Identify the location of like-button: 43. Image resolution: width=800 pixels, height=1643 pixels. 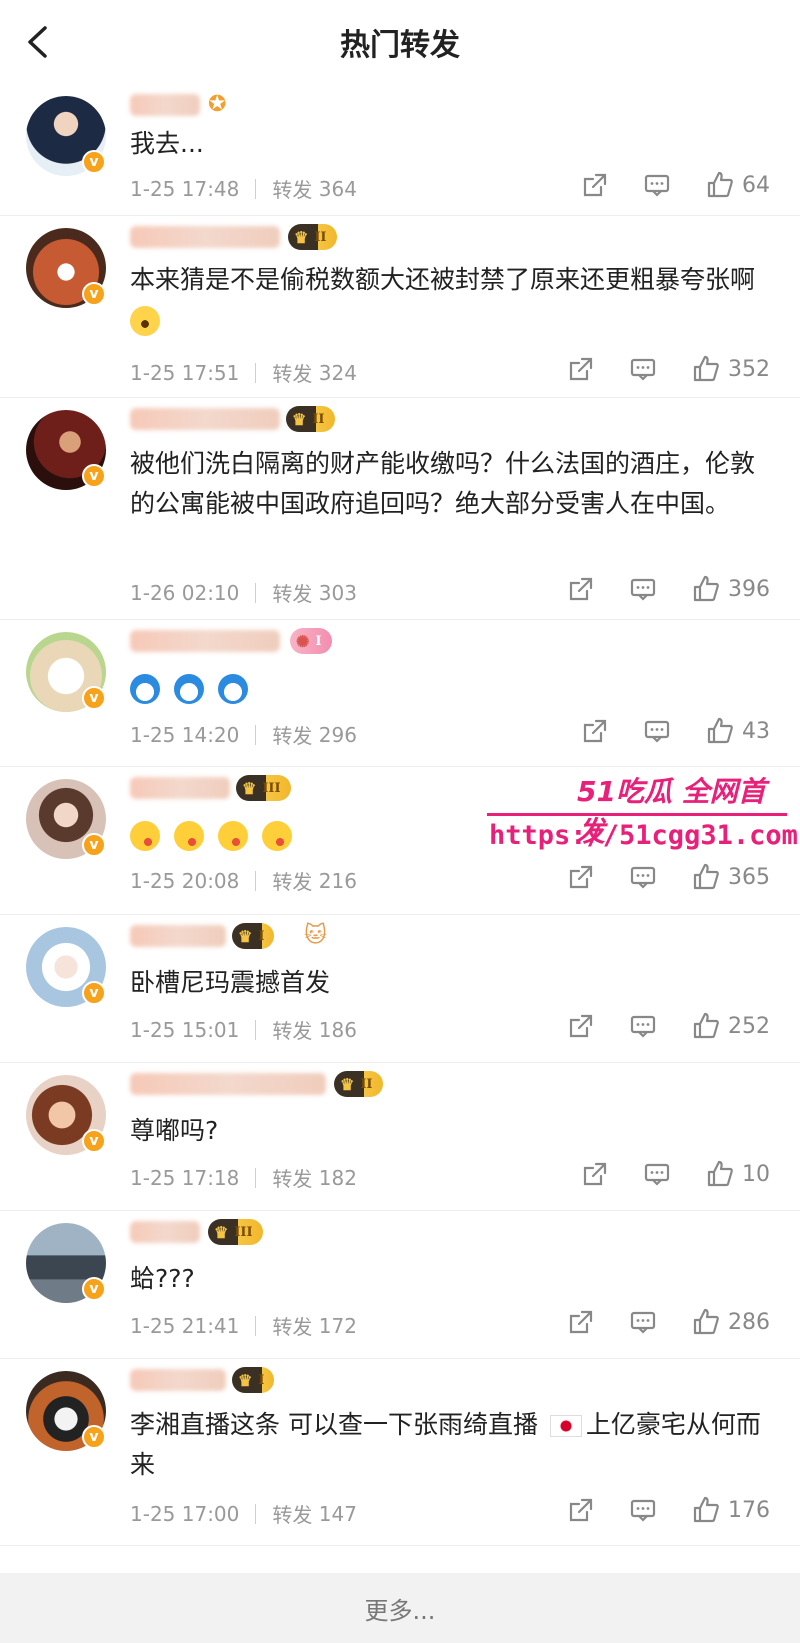
(737, 731).